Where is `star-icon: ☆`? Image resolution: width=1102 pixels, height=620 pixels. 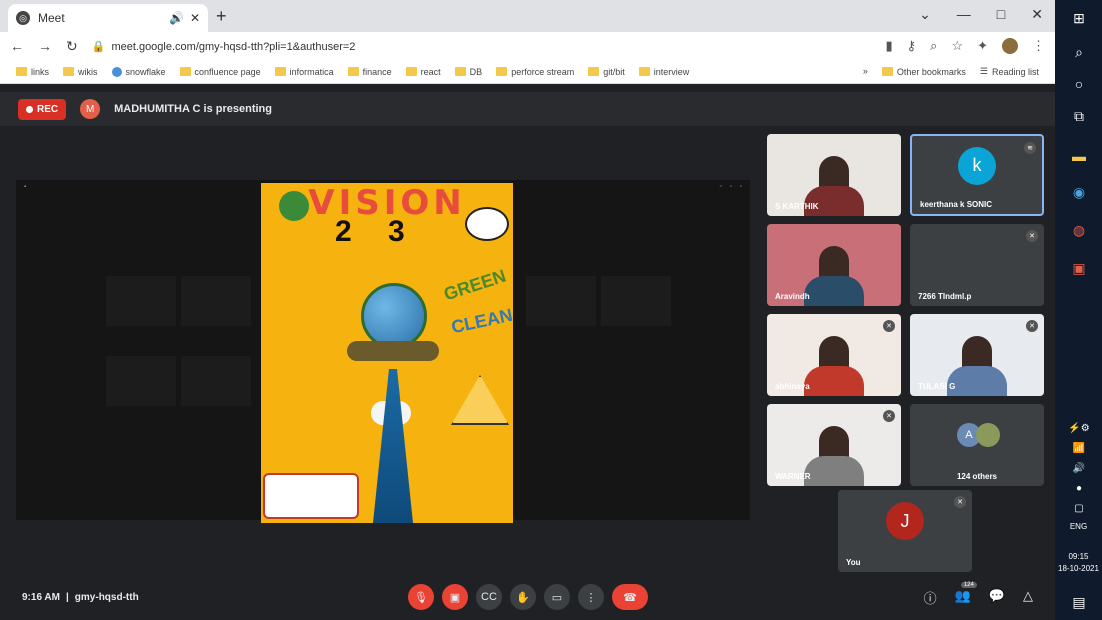 star-icon: ☆ is located at coordinates (957, 46).